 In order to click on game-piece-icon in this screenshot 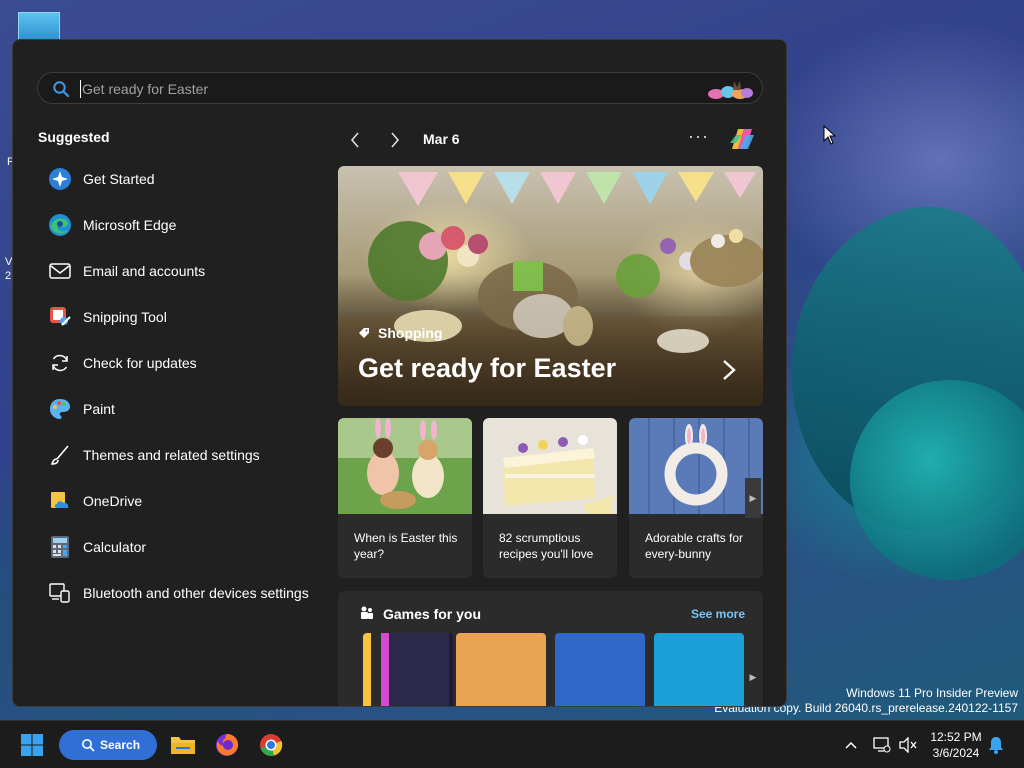, I will do `click(367, 612)`.